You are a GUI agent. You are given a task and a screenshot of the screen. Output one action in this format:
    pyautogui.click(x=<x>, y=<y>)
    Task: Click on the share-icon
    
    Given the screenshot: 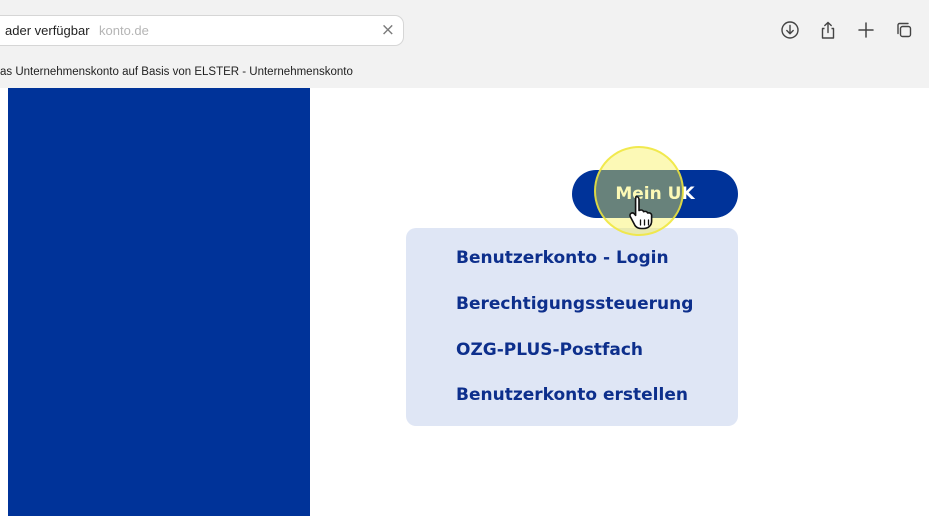 What is the action you would take?
    pyautogui.click(x=828, y=30)
    